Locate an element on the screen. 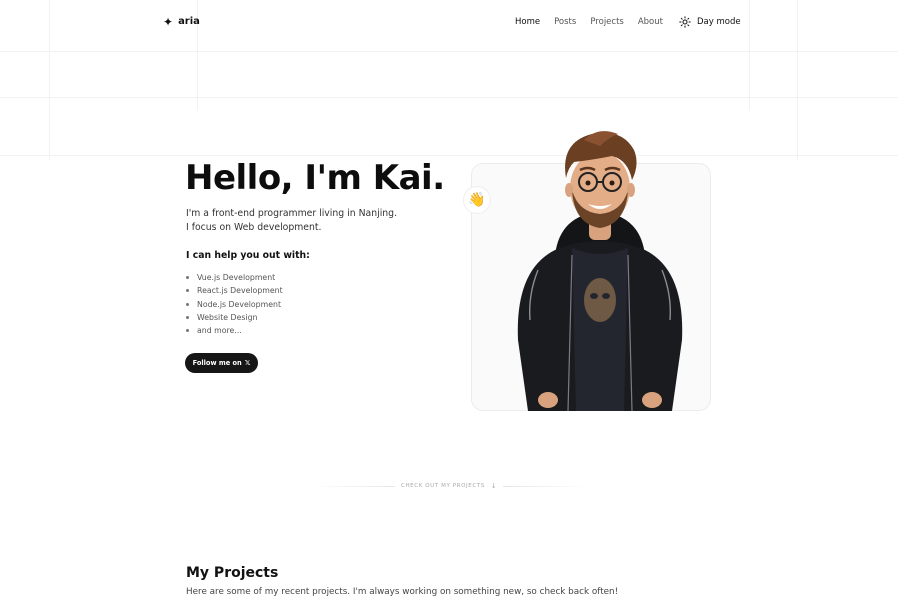  follow-on-x-button: Follow me on 𝕏 is located at coordinates (221, 363).